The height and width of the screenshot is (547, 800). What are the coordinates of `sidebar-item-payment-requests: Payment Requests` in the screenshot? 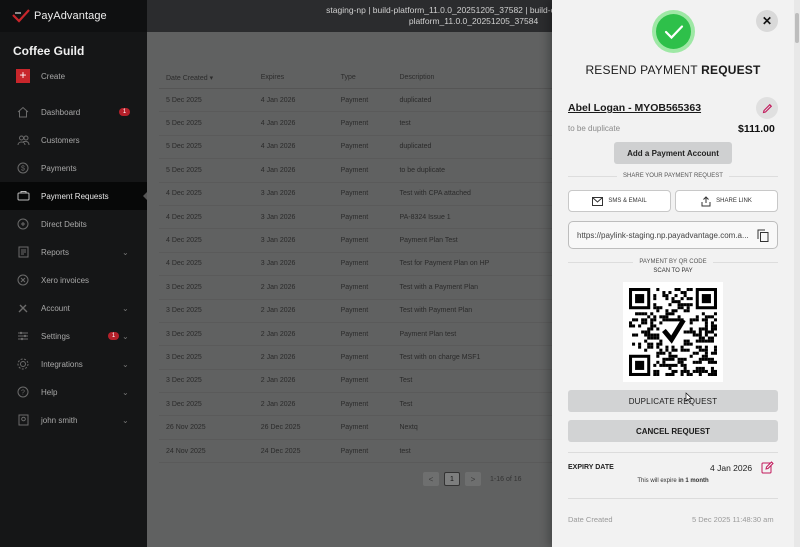 It's located at (74, 196).